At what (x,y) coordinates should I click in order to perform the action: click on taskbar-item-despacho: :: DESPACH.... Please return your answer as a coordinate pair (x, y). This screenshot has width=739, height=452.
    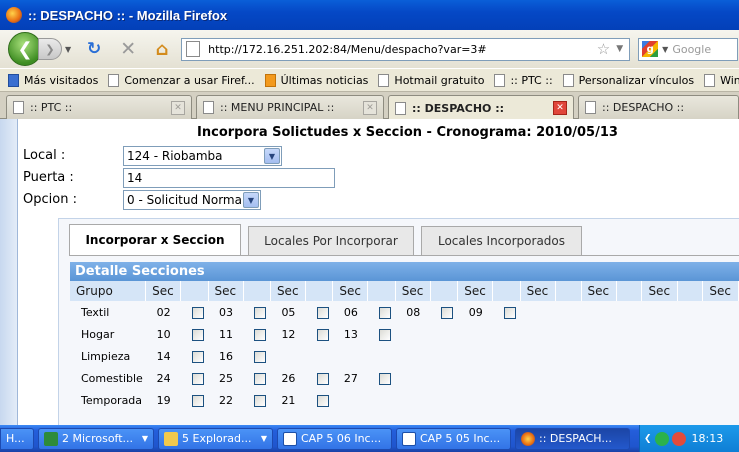
    Looking at the image, I should click on (572, 438).